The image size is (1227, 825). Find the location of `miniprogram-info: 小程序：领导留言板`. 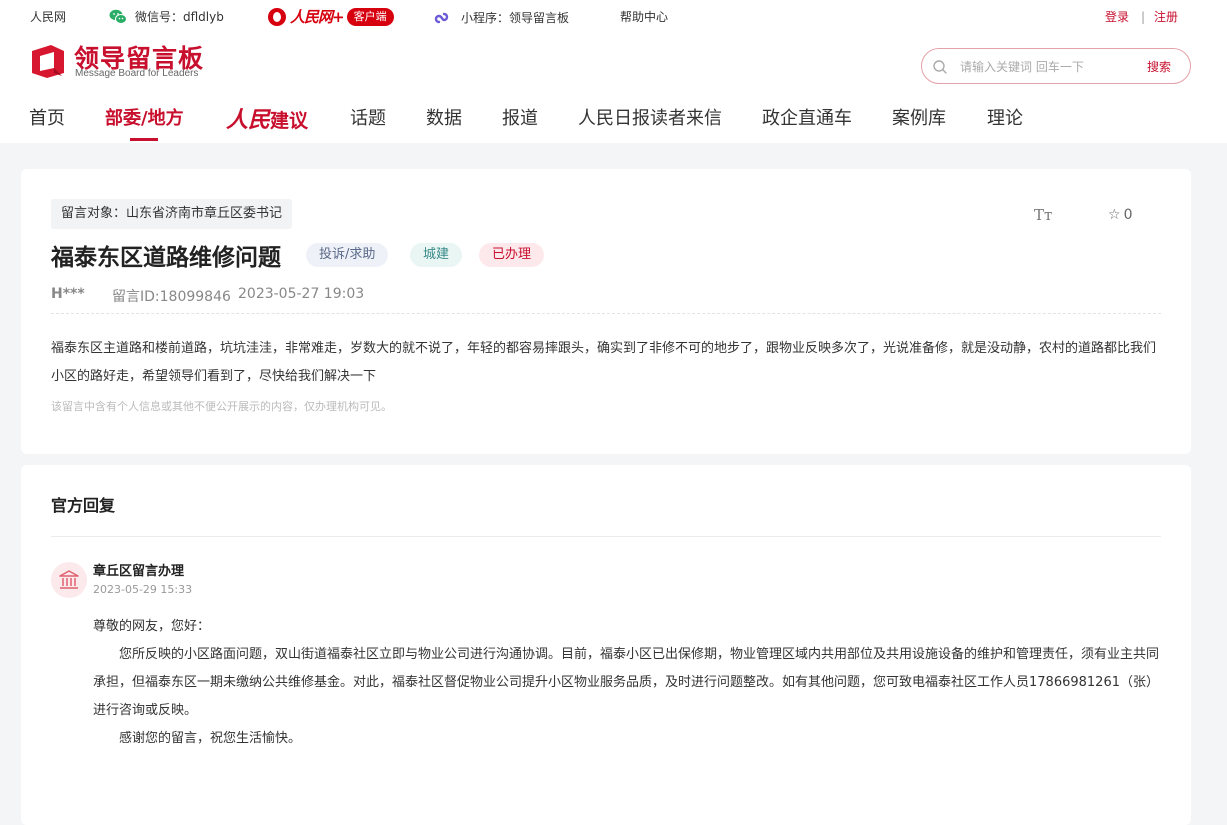

miniprogram-info: 小程序：领导留言板 is located at coordinates (501, 18).